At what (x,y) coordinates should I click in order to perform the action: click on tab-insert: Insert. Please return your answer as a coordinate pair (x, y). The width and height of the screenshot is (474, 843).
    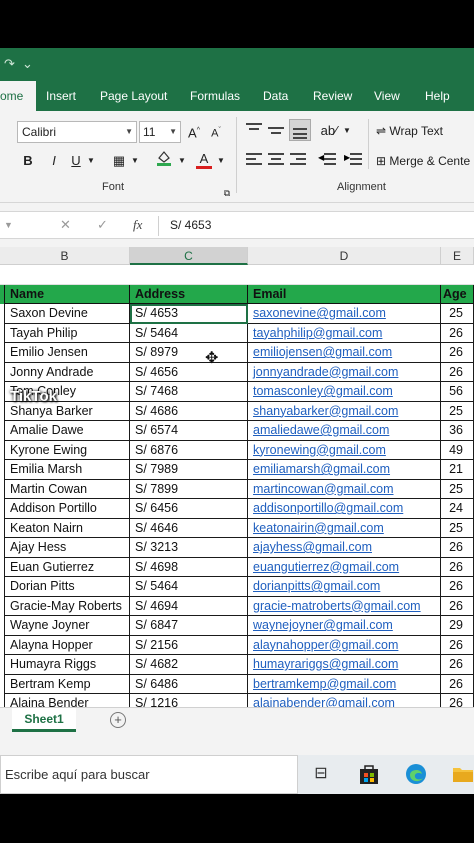
    Looking at the image, I should click on (61, 96).